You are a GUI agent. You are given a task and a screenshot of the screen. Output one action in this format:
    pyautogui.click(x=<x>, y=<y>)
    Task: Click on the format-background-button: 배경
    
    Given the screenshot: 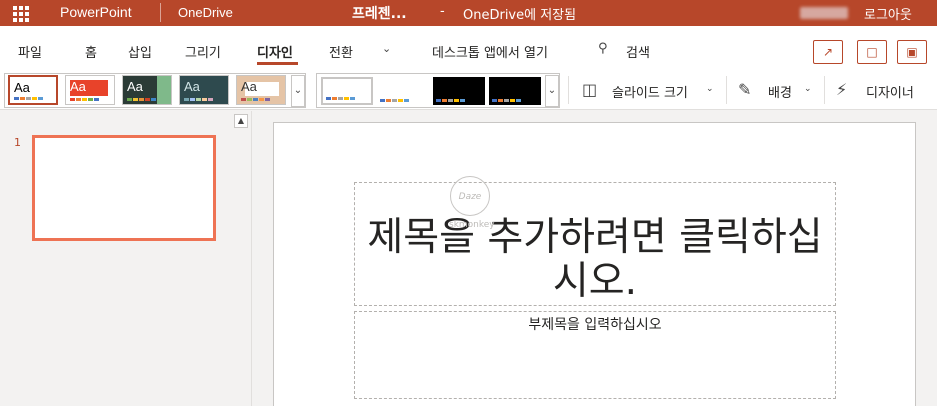 What is the action you would take?
    pyautogui.click(x=780, y=91)
    